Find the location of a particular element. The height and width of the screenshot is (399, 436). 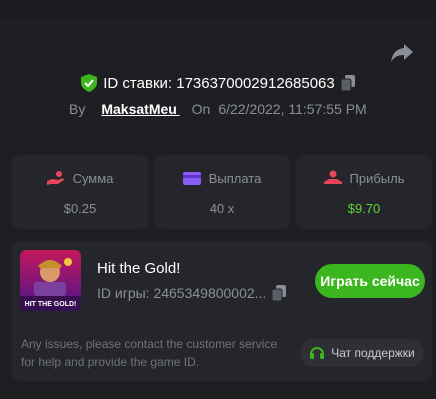

game-title: Hit the Gold! is located at coordinates (139, 268).